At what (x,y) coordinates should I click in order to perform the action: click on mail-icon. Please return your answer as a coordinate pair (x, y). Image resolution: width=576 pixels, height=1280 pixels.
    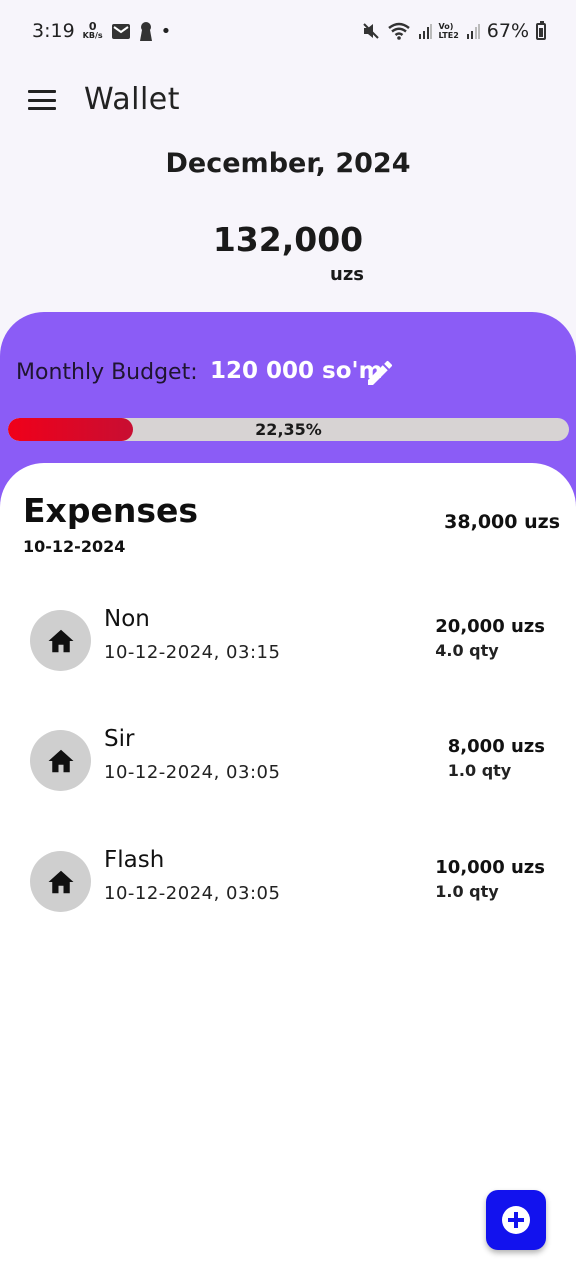
    Looking at the image, I should click on (120, 31).